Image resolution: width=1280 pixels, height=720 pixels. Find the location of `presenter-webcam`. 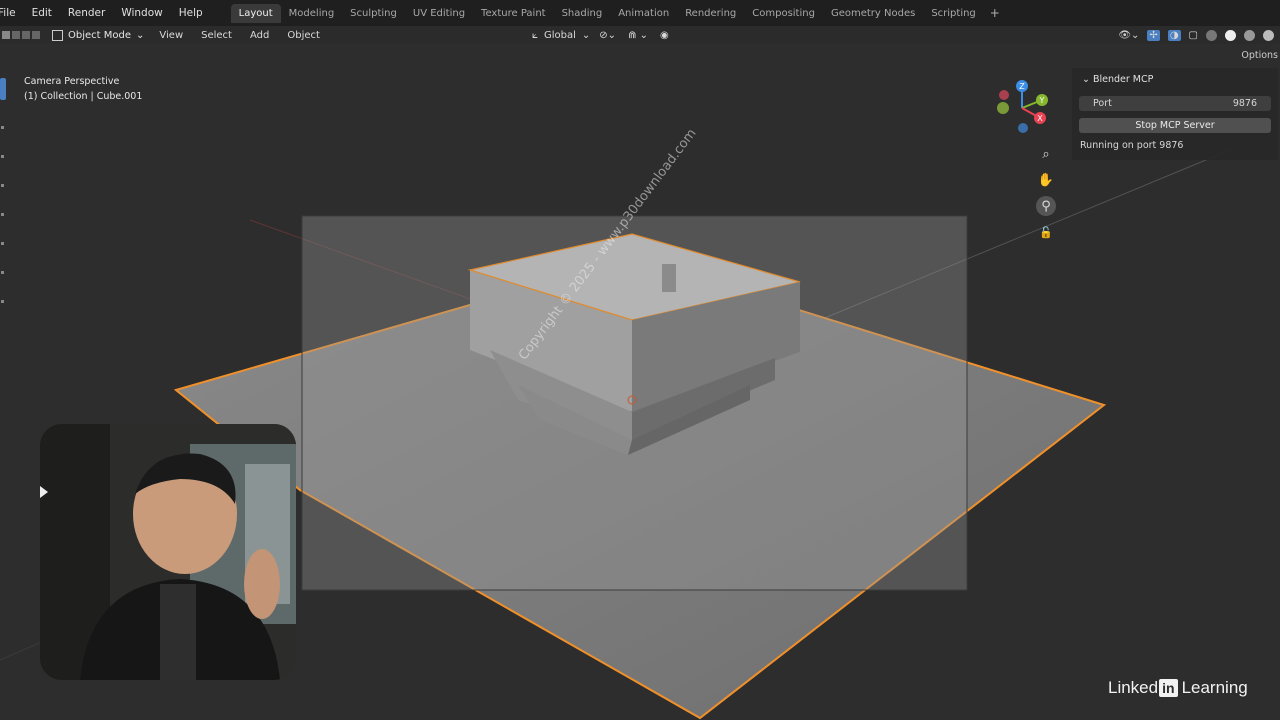

presenter-webcam is located at coordinates (168, 552).